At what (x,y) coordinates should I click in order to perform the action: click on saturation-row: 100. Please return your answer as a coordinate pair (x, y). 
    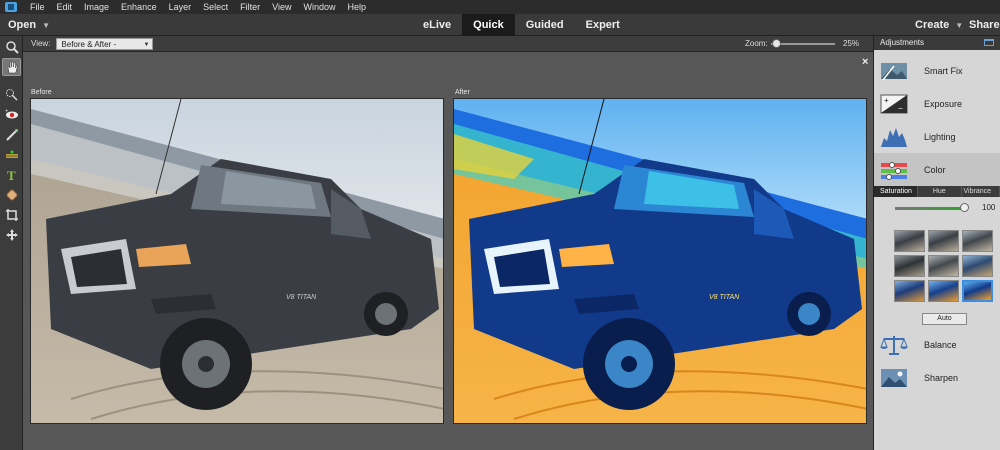
    Looking at the image, I should click on (937, 208).